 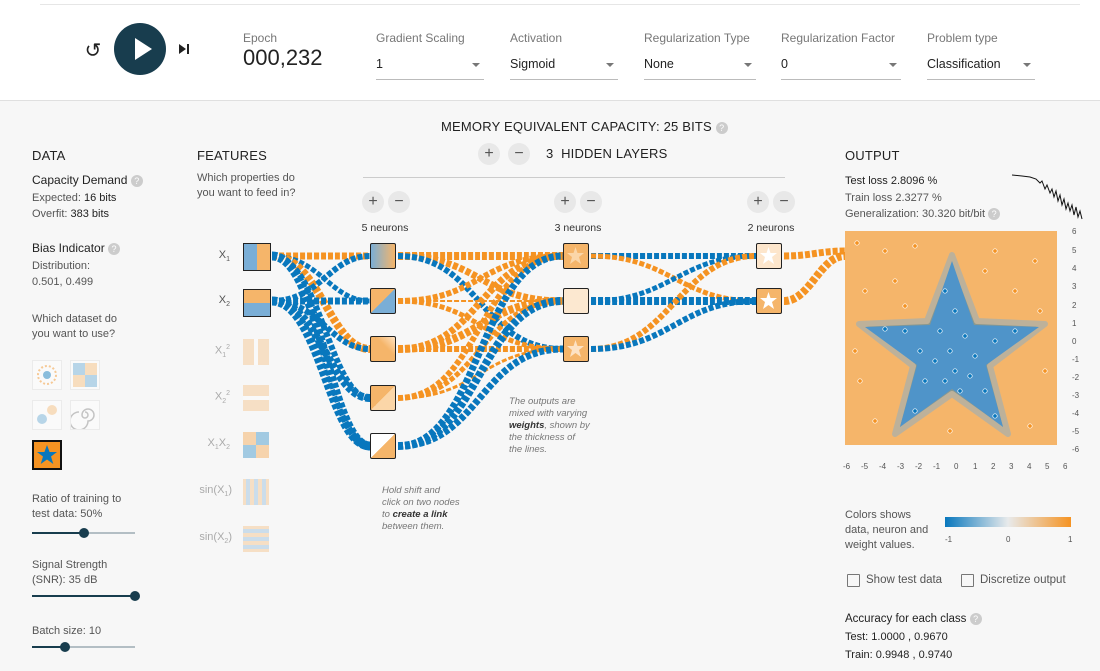 I want to click on activation-label: Activation, so click(x=536, y=38).